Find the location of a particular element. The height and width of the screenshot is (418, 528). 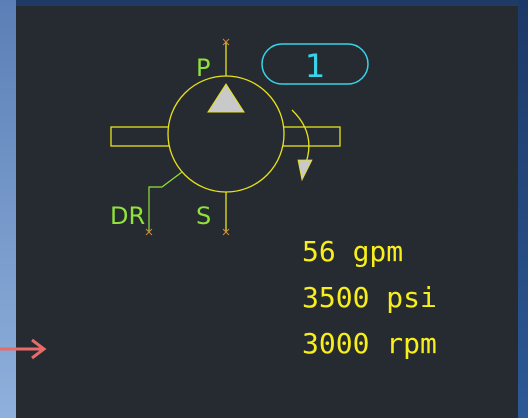

spec-speed: 3000 rpm is located at coordinates (369, 343).